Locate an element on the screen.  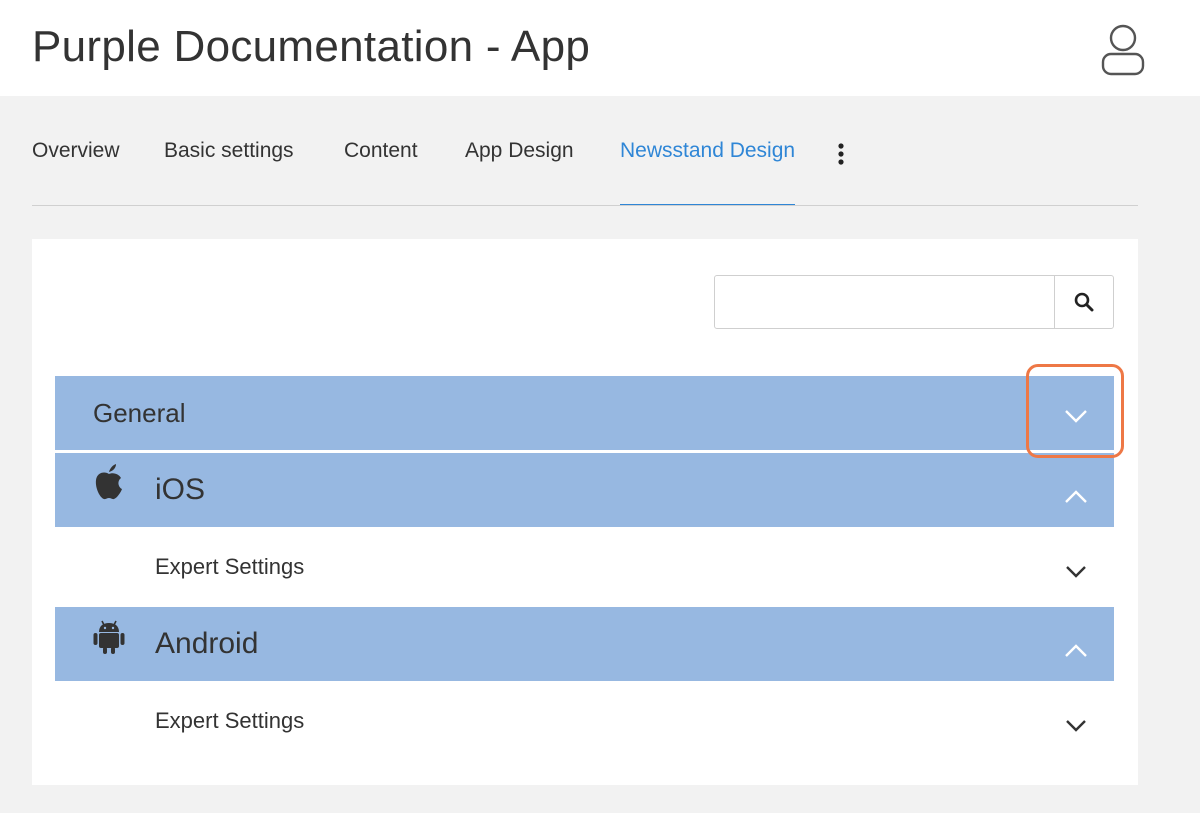
page-title: Purple Documentation - App is located at coordinates (311, 46).